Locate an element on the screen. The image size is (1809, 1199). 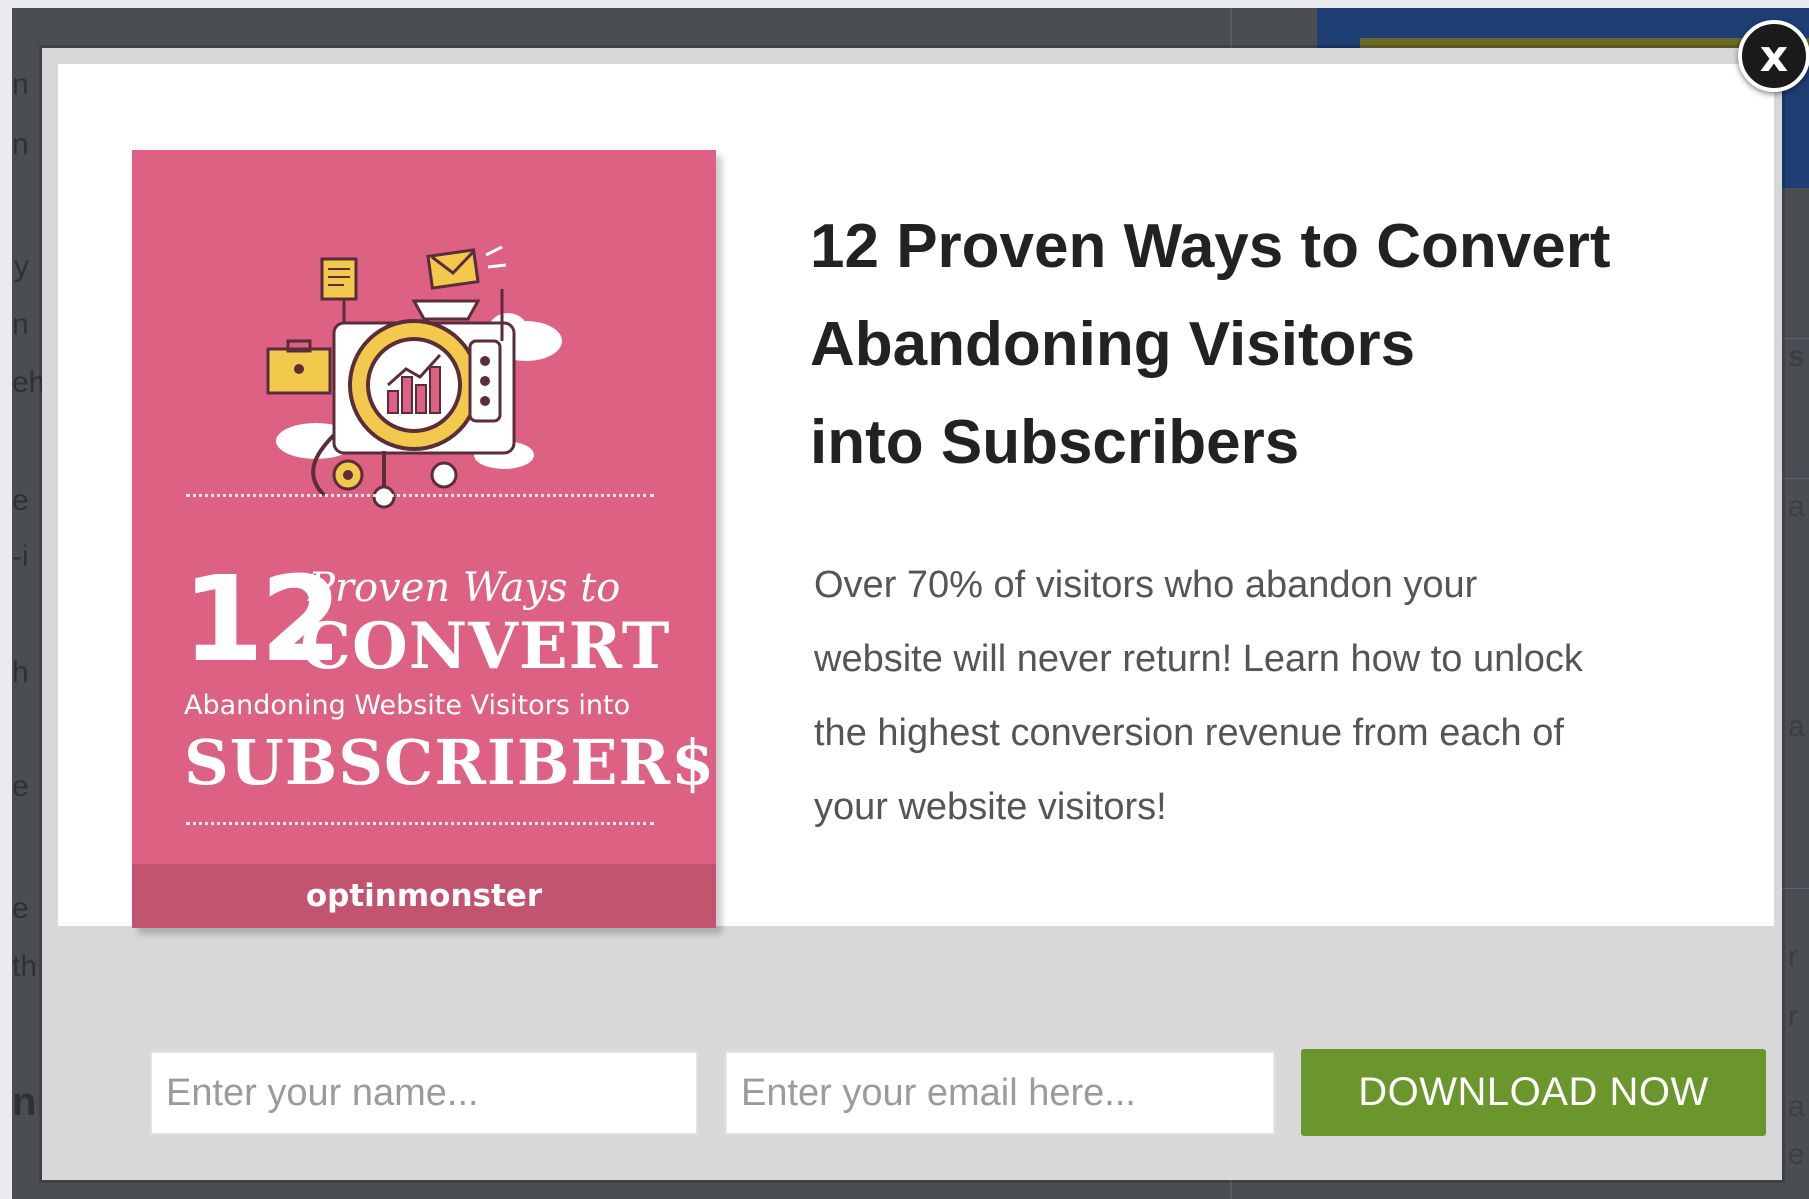
close-modal-button: x is located at coordinates (1773, 56).